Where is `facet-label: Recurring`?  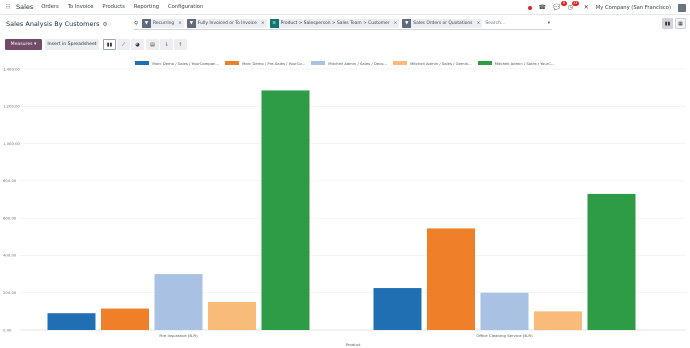
facet-label: Recurring is located at coordinates (164, 23).